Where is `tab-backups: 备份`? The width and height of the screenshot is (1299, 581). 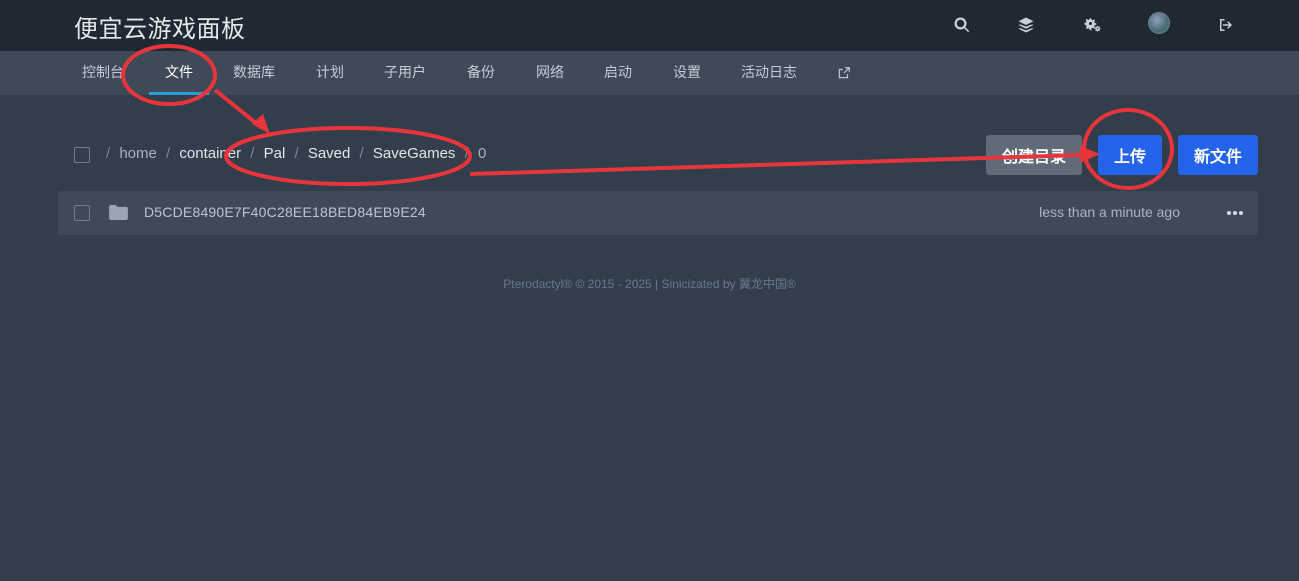 tab-backups: 备份 is located at coordinates (481, 73).